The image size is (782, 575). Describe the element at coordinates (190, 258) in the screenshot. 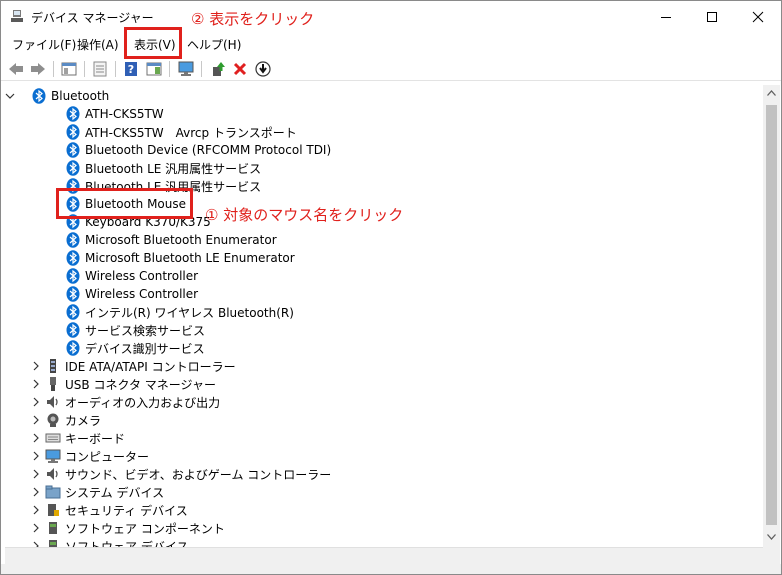

I see `device-label: Microsoft Bluetooth LE Enumerator` at that location.